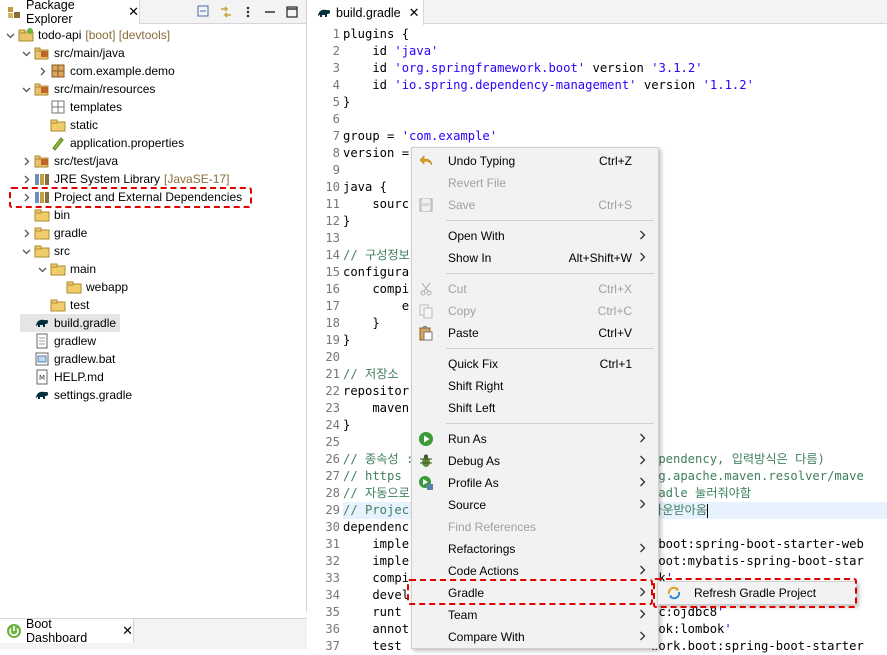 The width and height of the screenshot is (887, 655). I want to click on tree-item: application.properties, so click(110, 143).